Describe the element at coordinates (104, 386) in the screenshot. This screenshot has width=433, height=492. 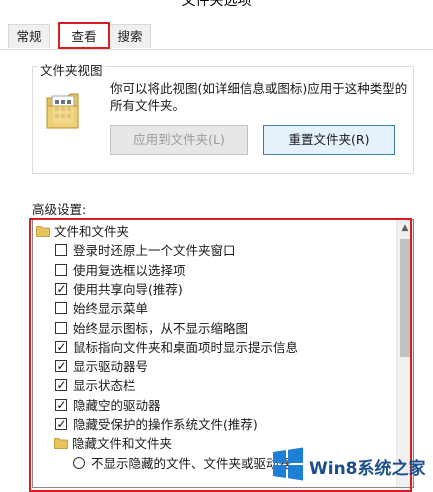
I see `tree-item-label: 显示状态栏` at that location.